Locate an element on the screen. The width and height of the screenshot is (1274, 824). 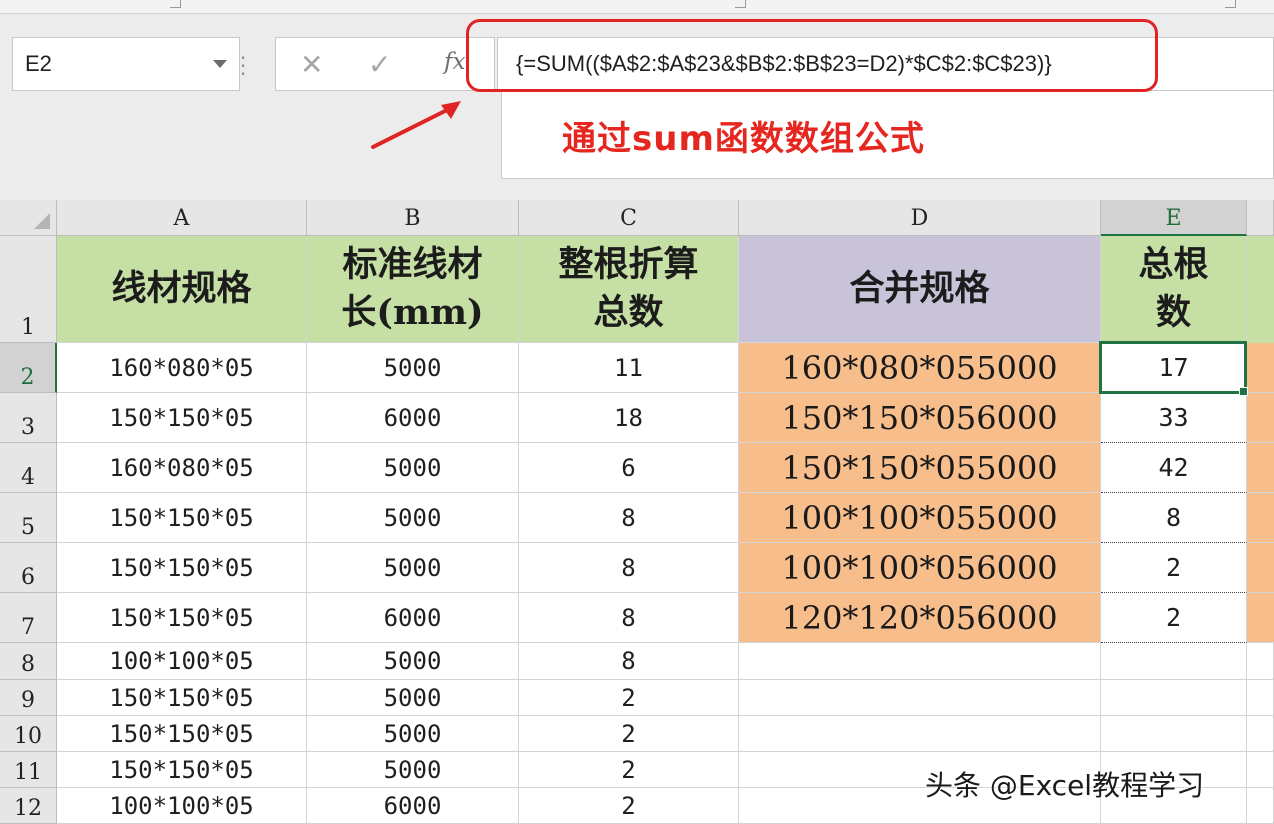
row-header: 12 is located at coordinates (28, 806).